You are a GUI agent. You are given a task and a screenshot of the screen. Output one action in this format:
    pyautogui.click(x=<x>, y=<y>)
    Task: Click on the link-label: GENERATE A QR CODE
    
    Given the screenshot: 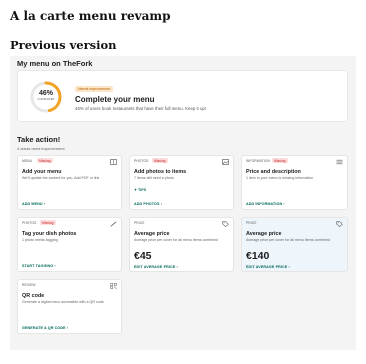 What is the action you would take?
    pyautogui.click(x=44, y=328)
    